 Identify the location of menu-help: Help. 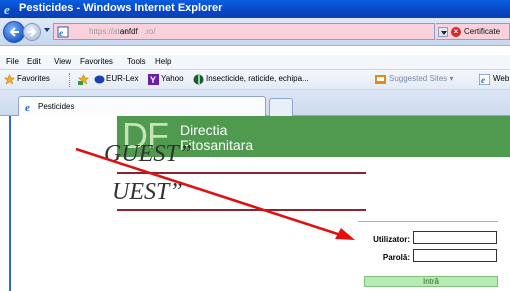
(163, 61).